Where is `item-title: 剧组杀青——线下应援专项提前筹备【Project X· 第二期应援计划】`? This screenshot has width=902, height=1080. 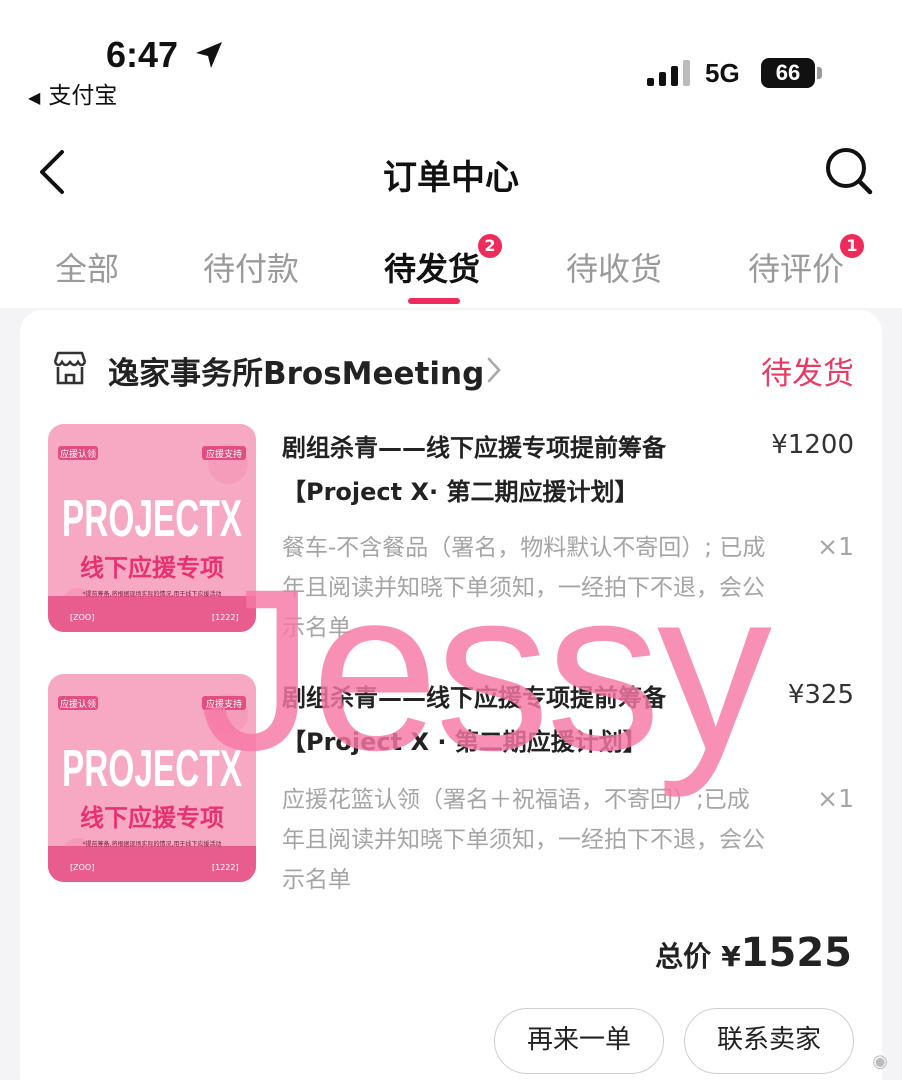
item-title: 剧组杀青——线下应援专项提前筹备【Project X· 第二期应援计划】 is located at coordinates (502, 470).